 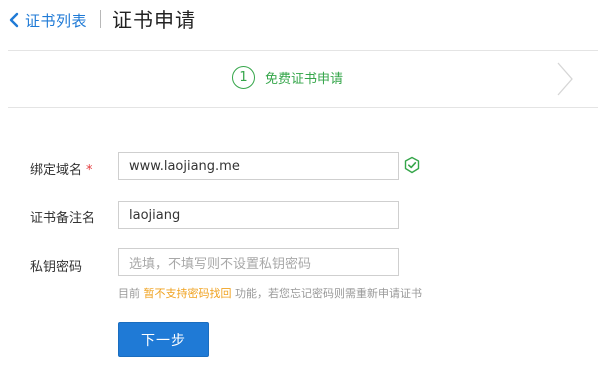 I want to click on domain-label: 绑定域名 *, so click(x=61, y=168).